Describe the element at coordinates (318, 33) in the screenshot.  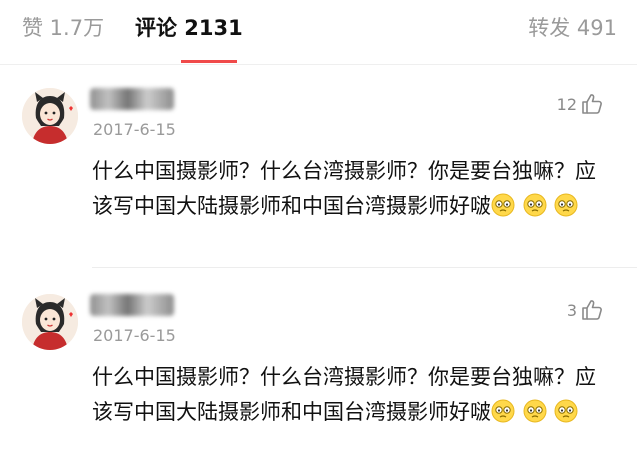
I see `tab-bar: 赞 1.7万 评论 2131 转发 491` at that location.